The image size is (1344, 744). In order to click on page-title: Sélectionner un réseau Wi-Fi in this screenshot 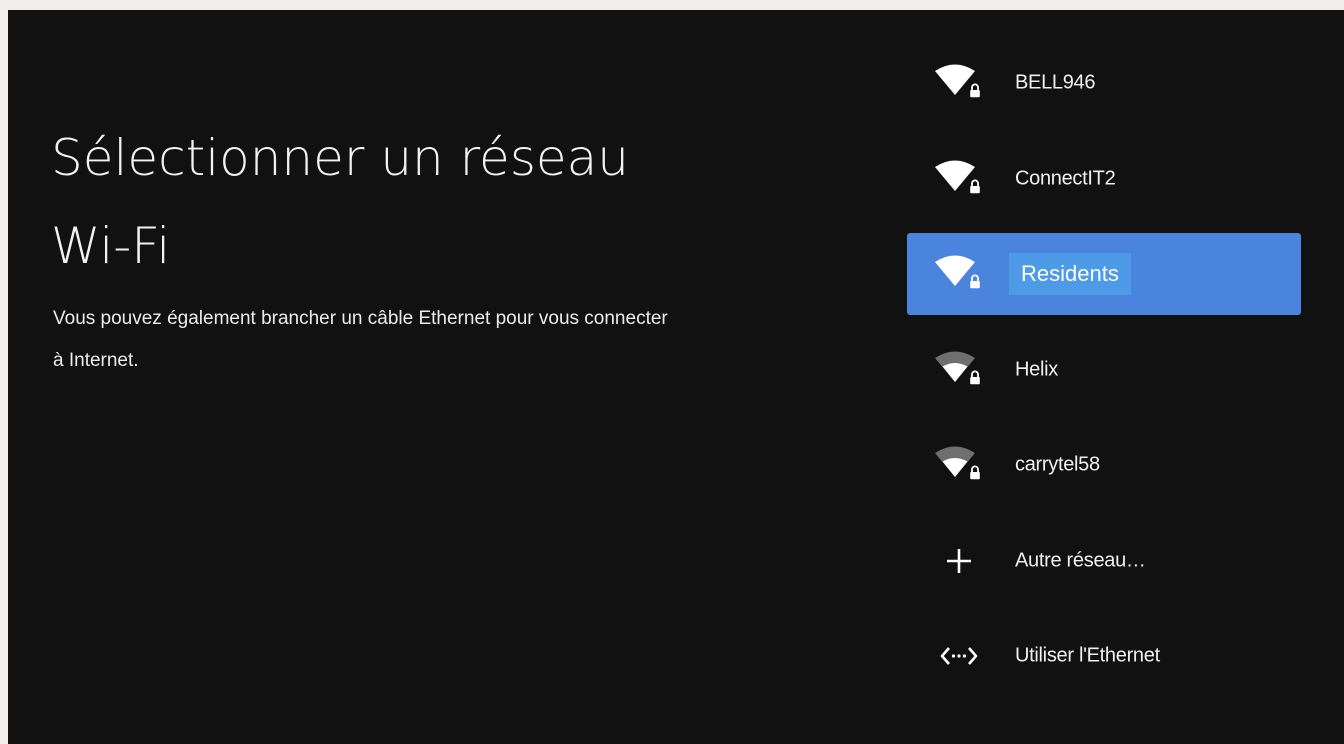, I will do `click(431, 202)`.